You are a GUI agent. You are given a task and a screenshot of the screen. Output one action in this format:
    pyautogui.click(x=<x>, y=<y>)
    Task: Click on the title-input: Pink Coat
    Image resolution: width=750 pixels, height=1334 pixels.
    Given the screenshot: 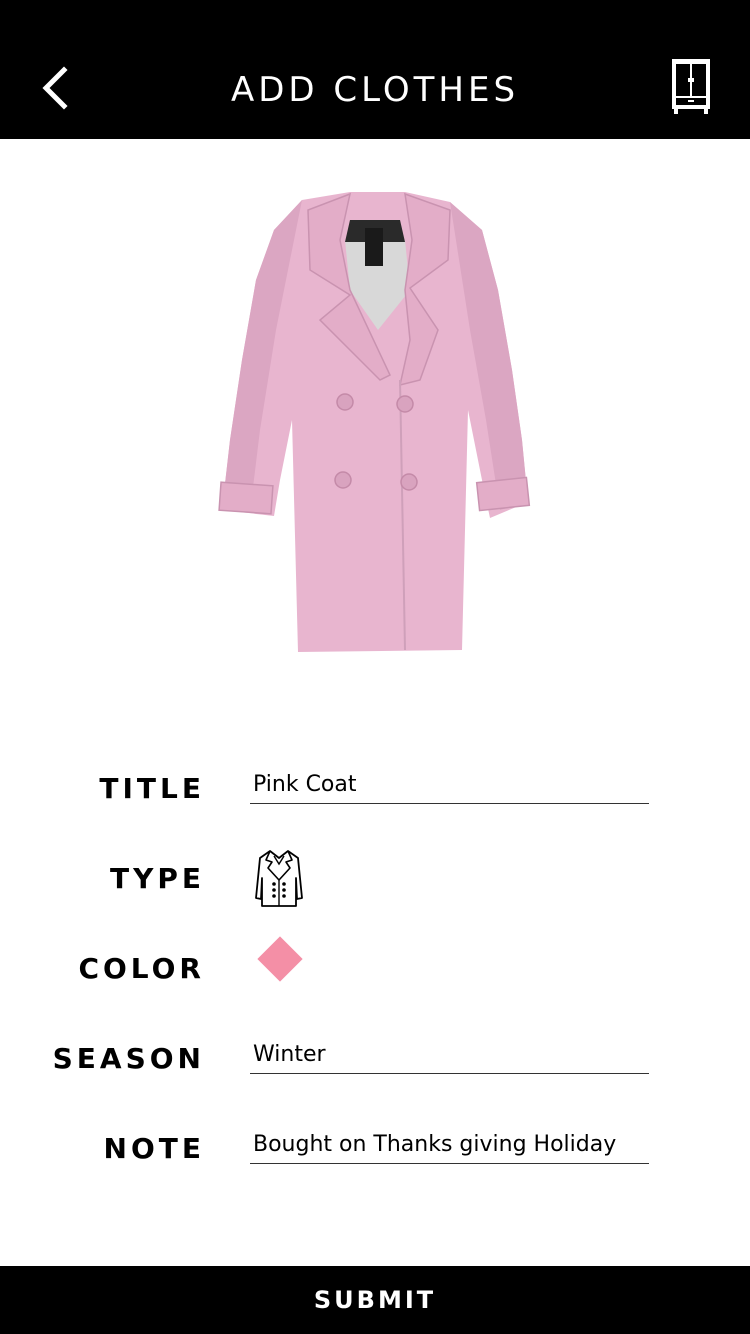 What is the action you would take?
    pyautogui.click(x=449, y=786)
    